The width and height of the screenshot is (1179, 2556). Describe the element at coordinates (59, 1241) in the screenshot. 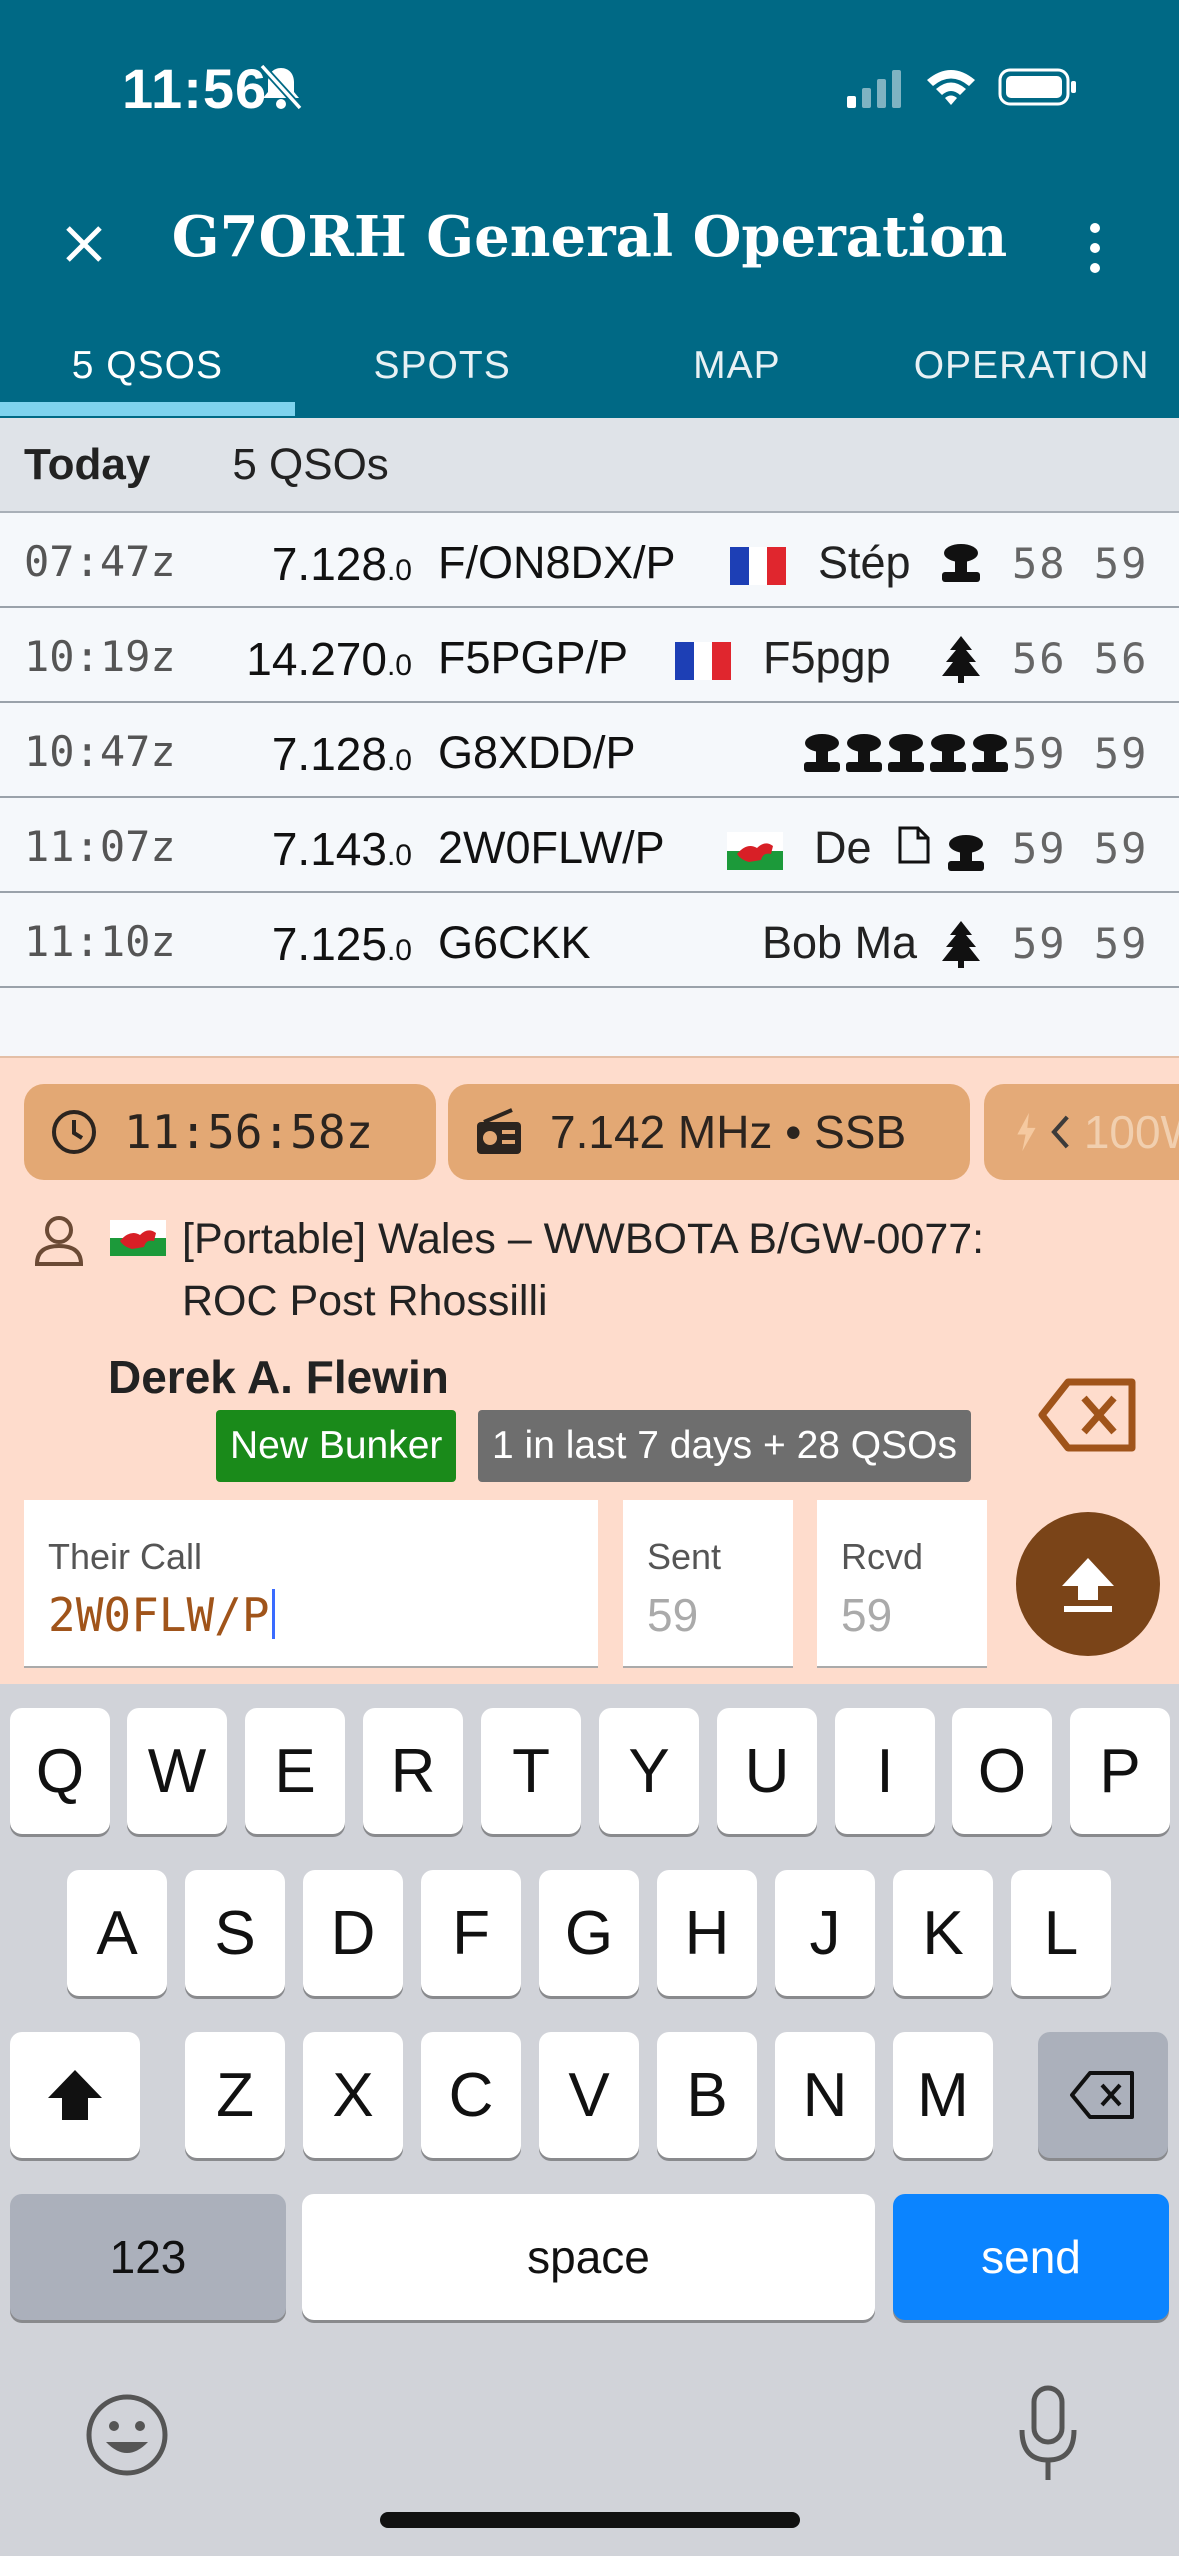

I see `person-icon` at that location.